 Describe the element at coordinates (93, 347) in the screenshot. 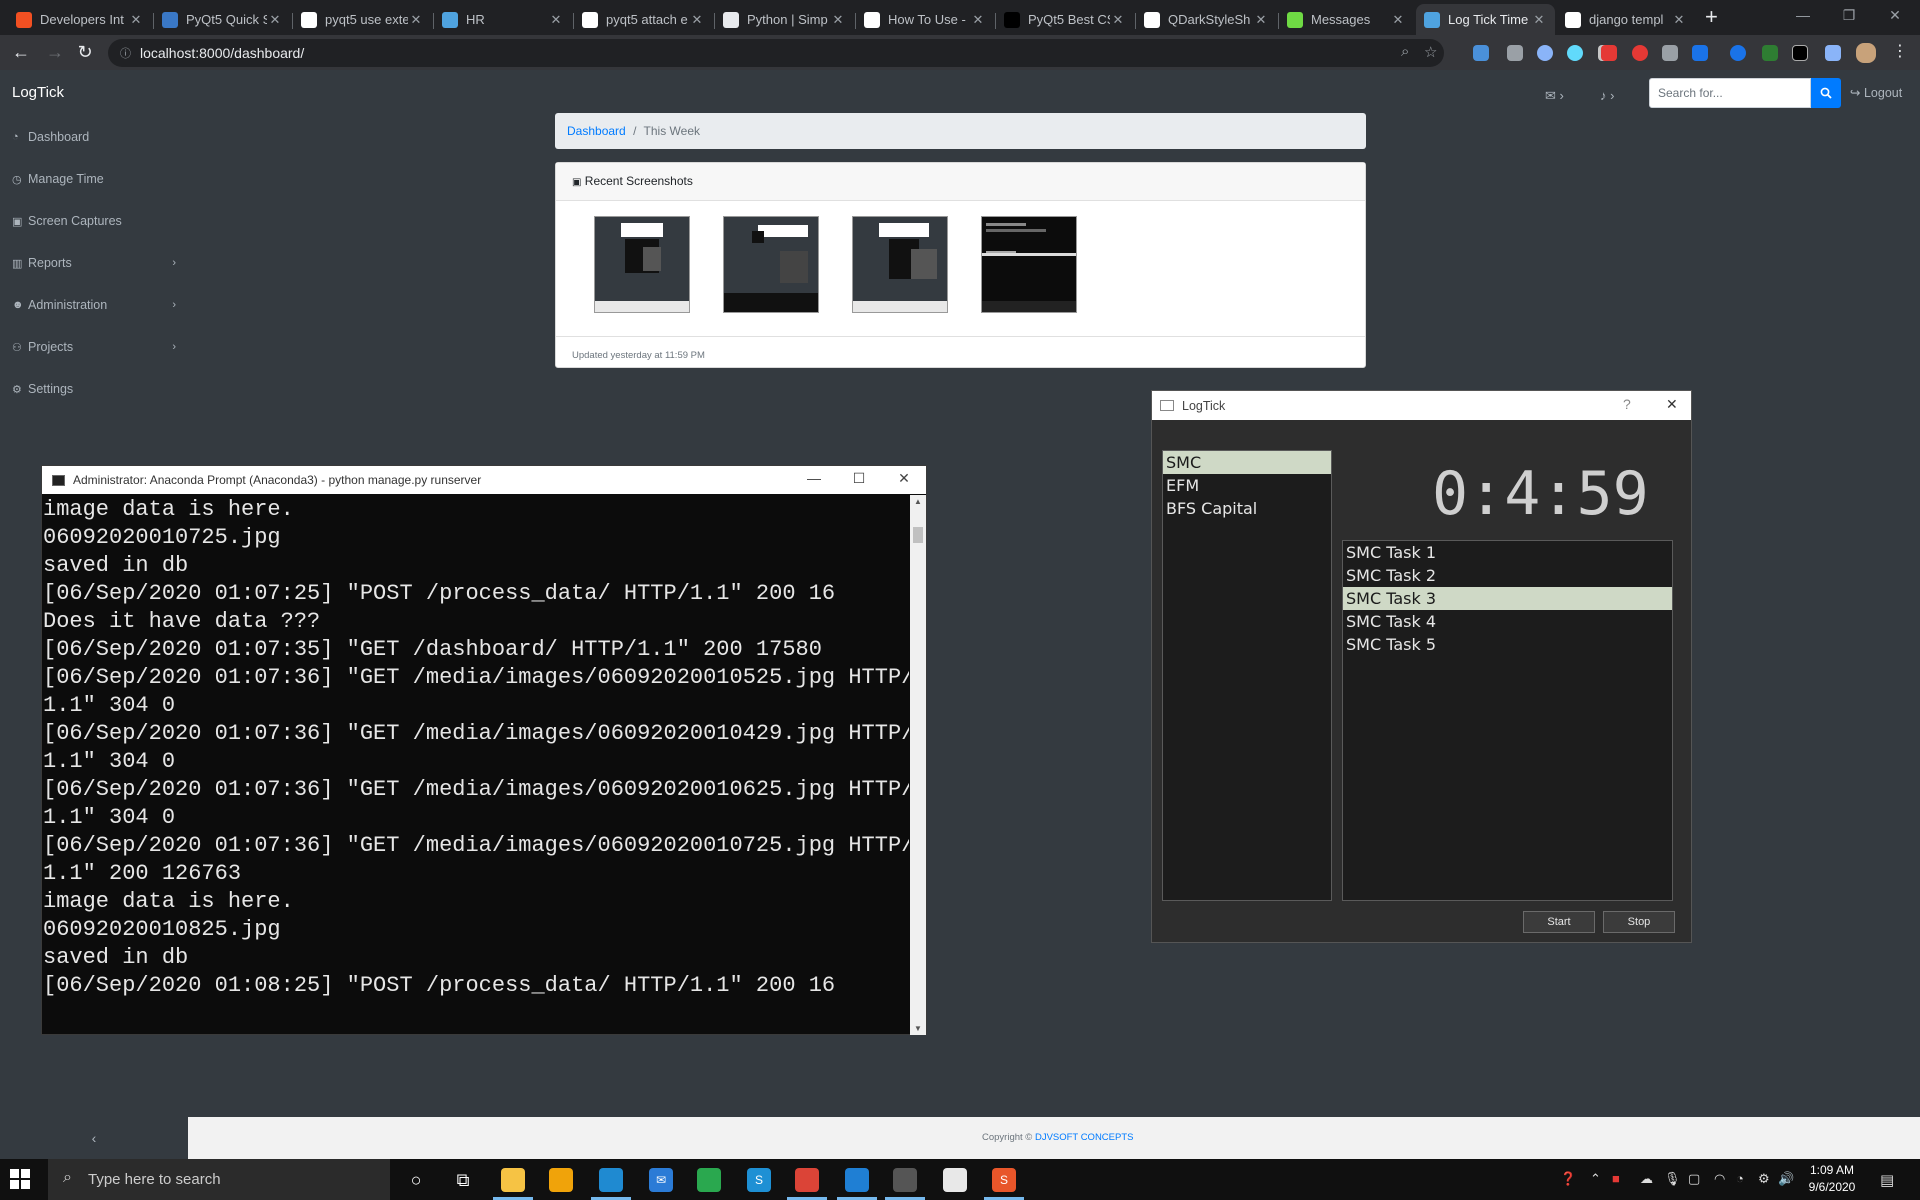

I see `sidebar-item-projects: ⚇ Projects ›` at that location.